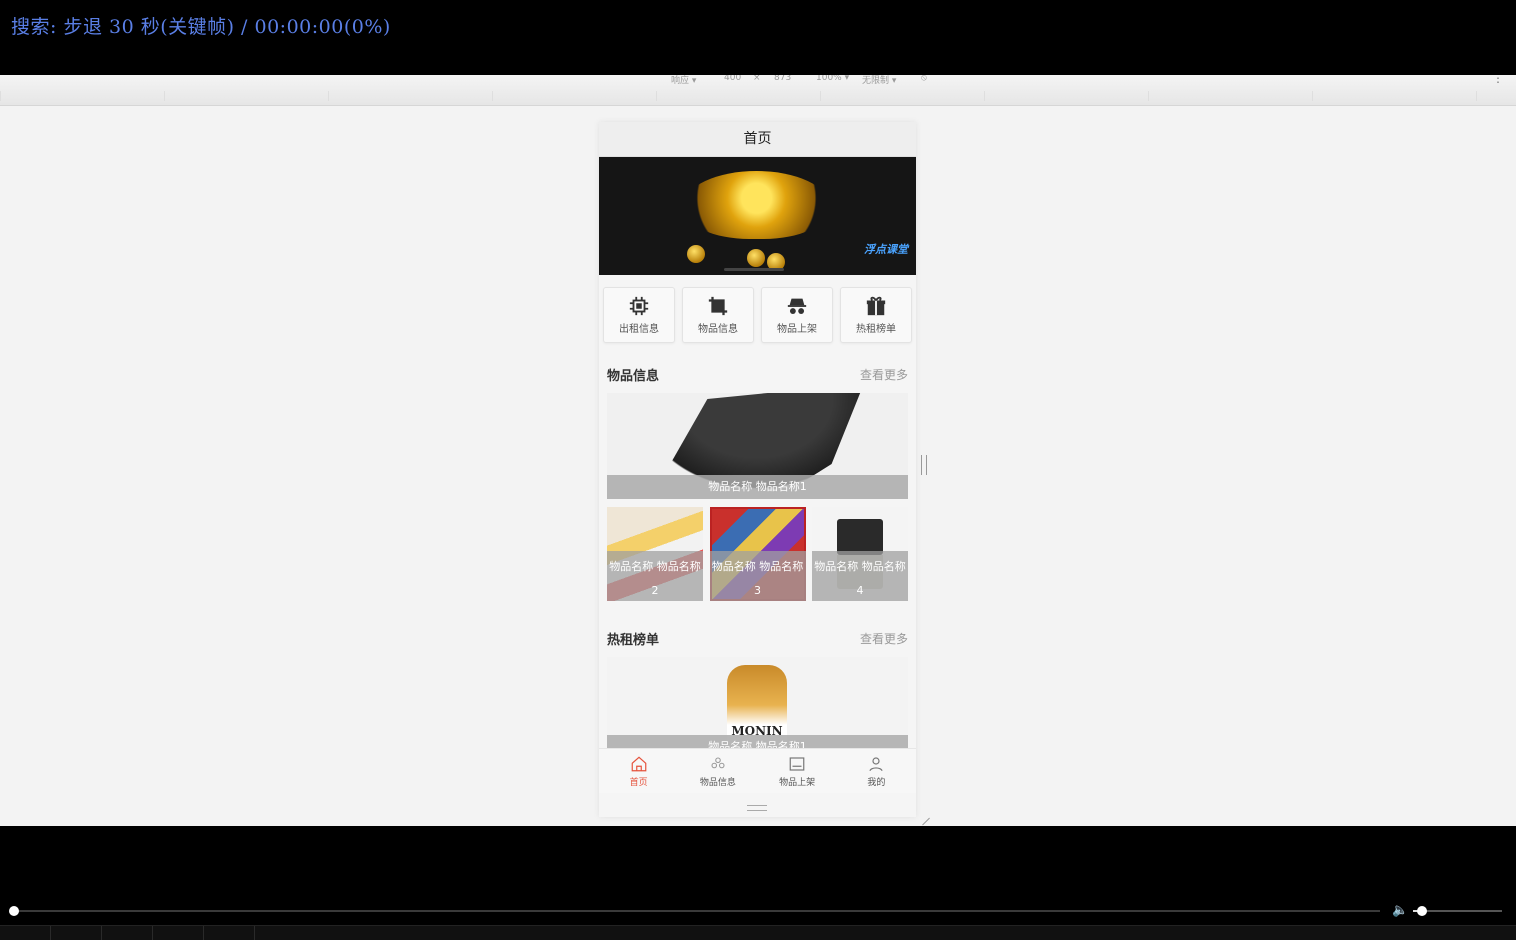 The image size is (1516, 940). I want to click on section-title: 热租榜单, so click(633, 640).